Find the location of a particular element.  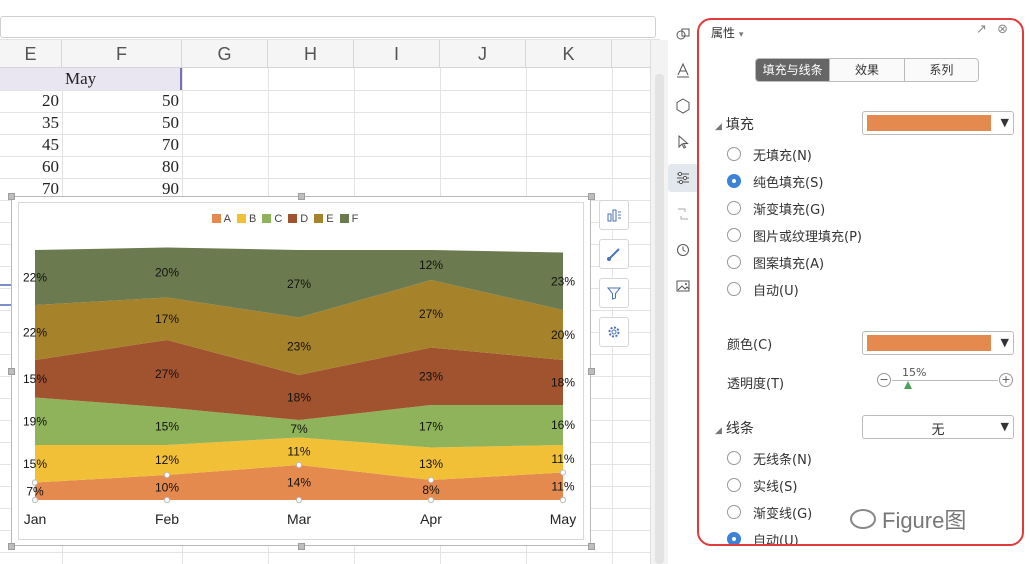

line-option-auto: 自动(U) is located at coordinates (763, 536).